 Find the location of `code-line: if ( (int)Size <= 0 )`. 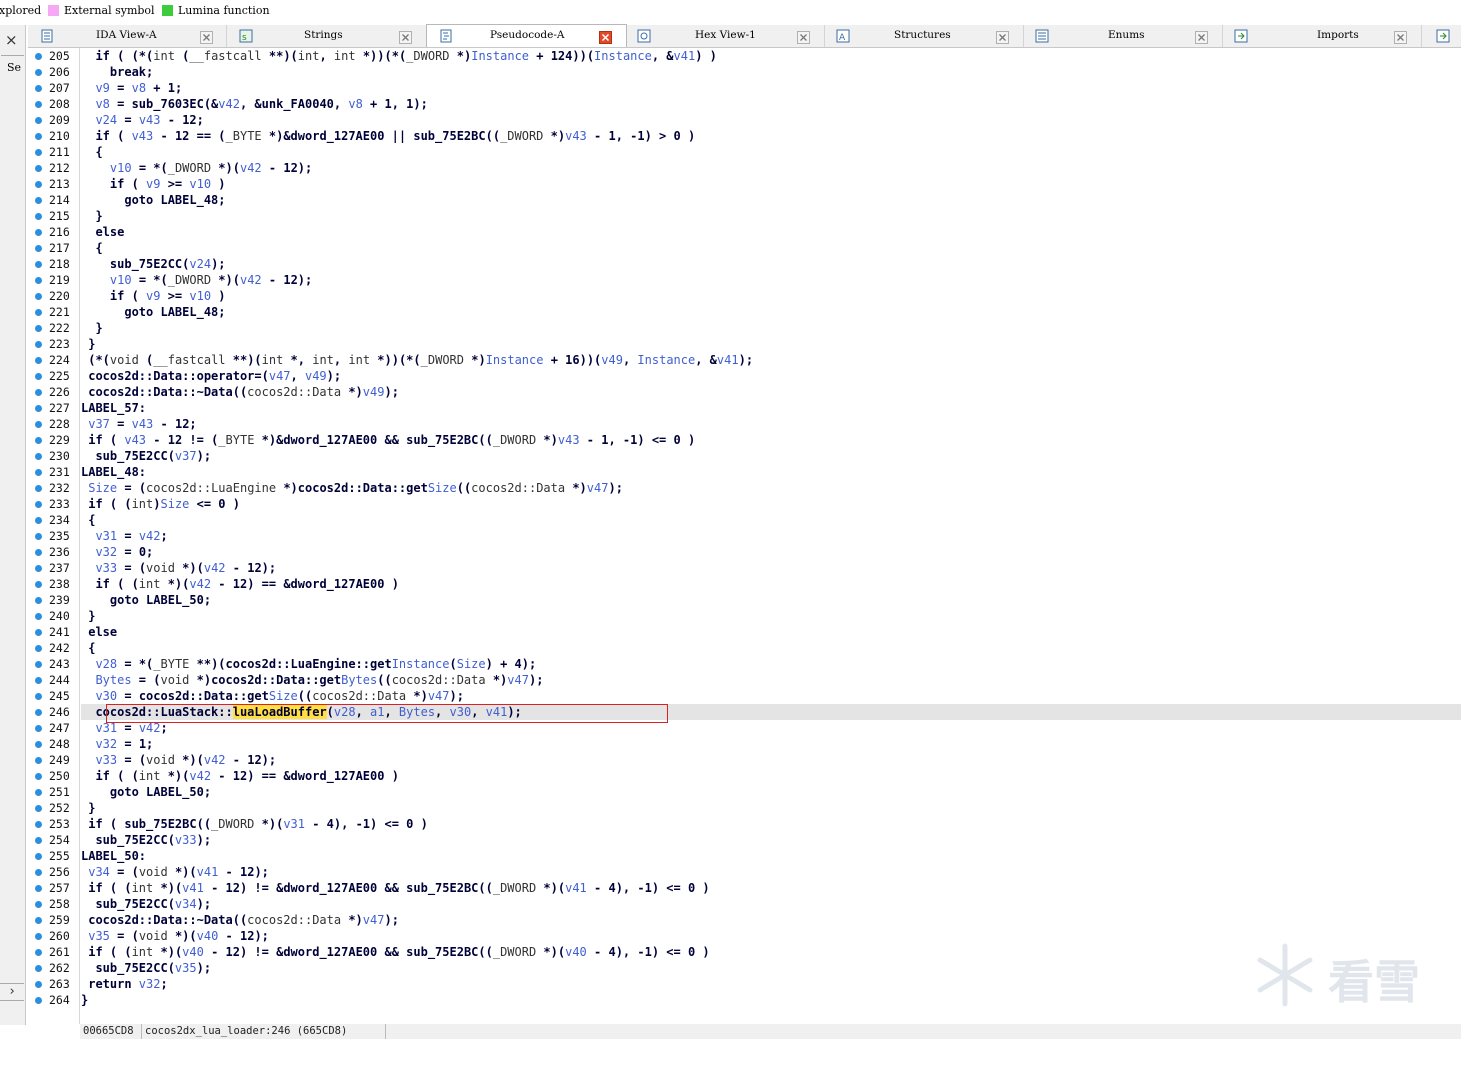

code-line: if ( (int)Size <= 0 ) is located at coordinates (160, 504).